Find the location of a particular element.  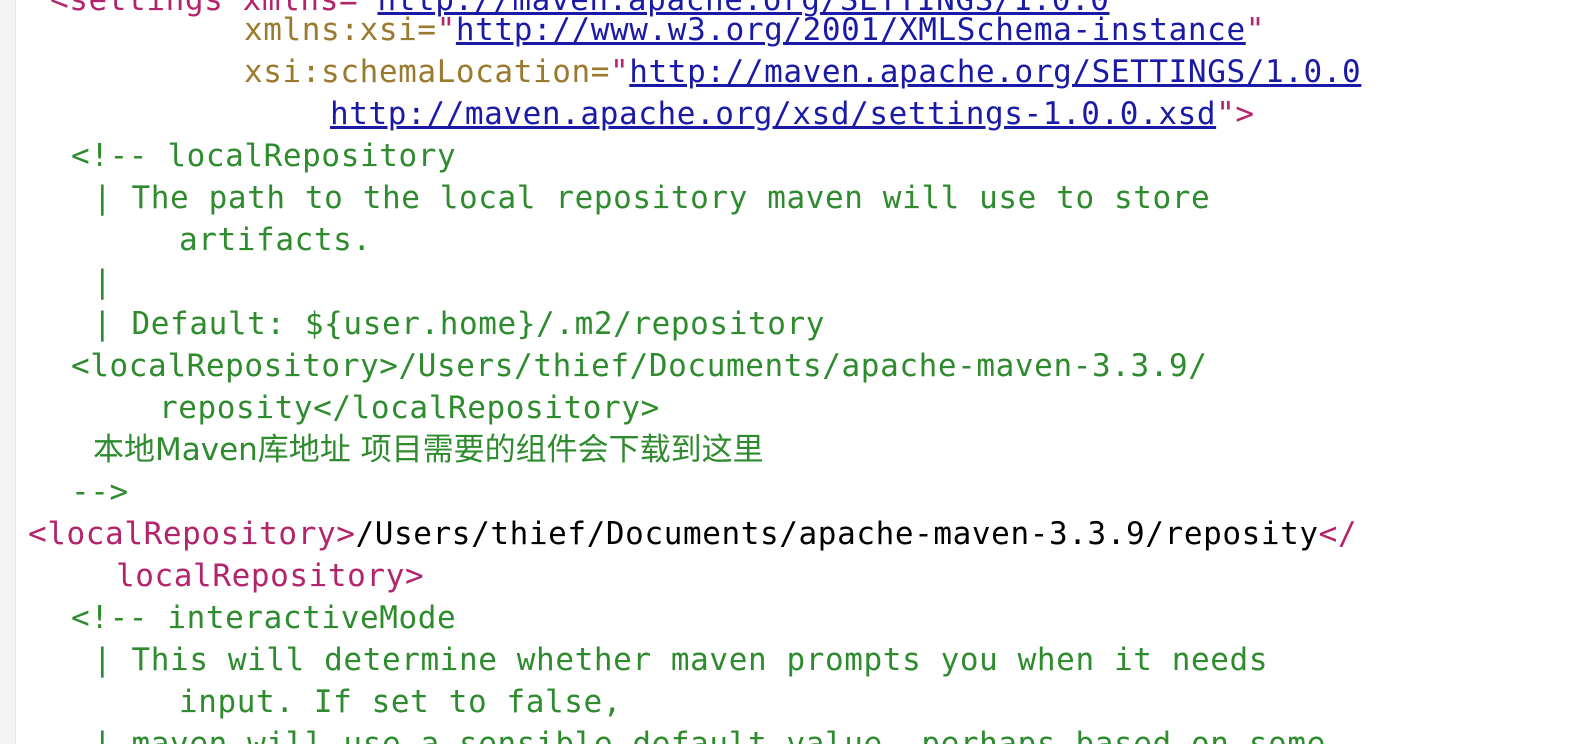

comment-line: artifacts. is located at coordinates (275, 240).